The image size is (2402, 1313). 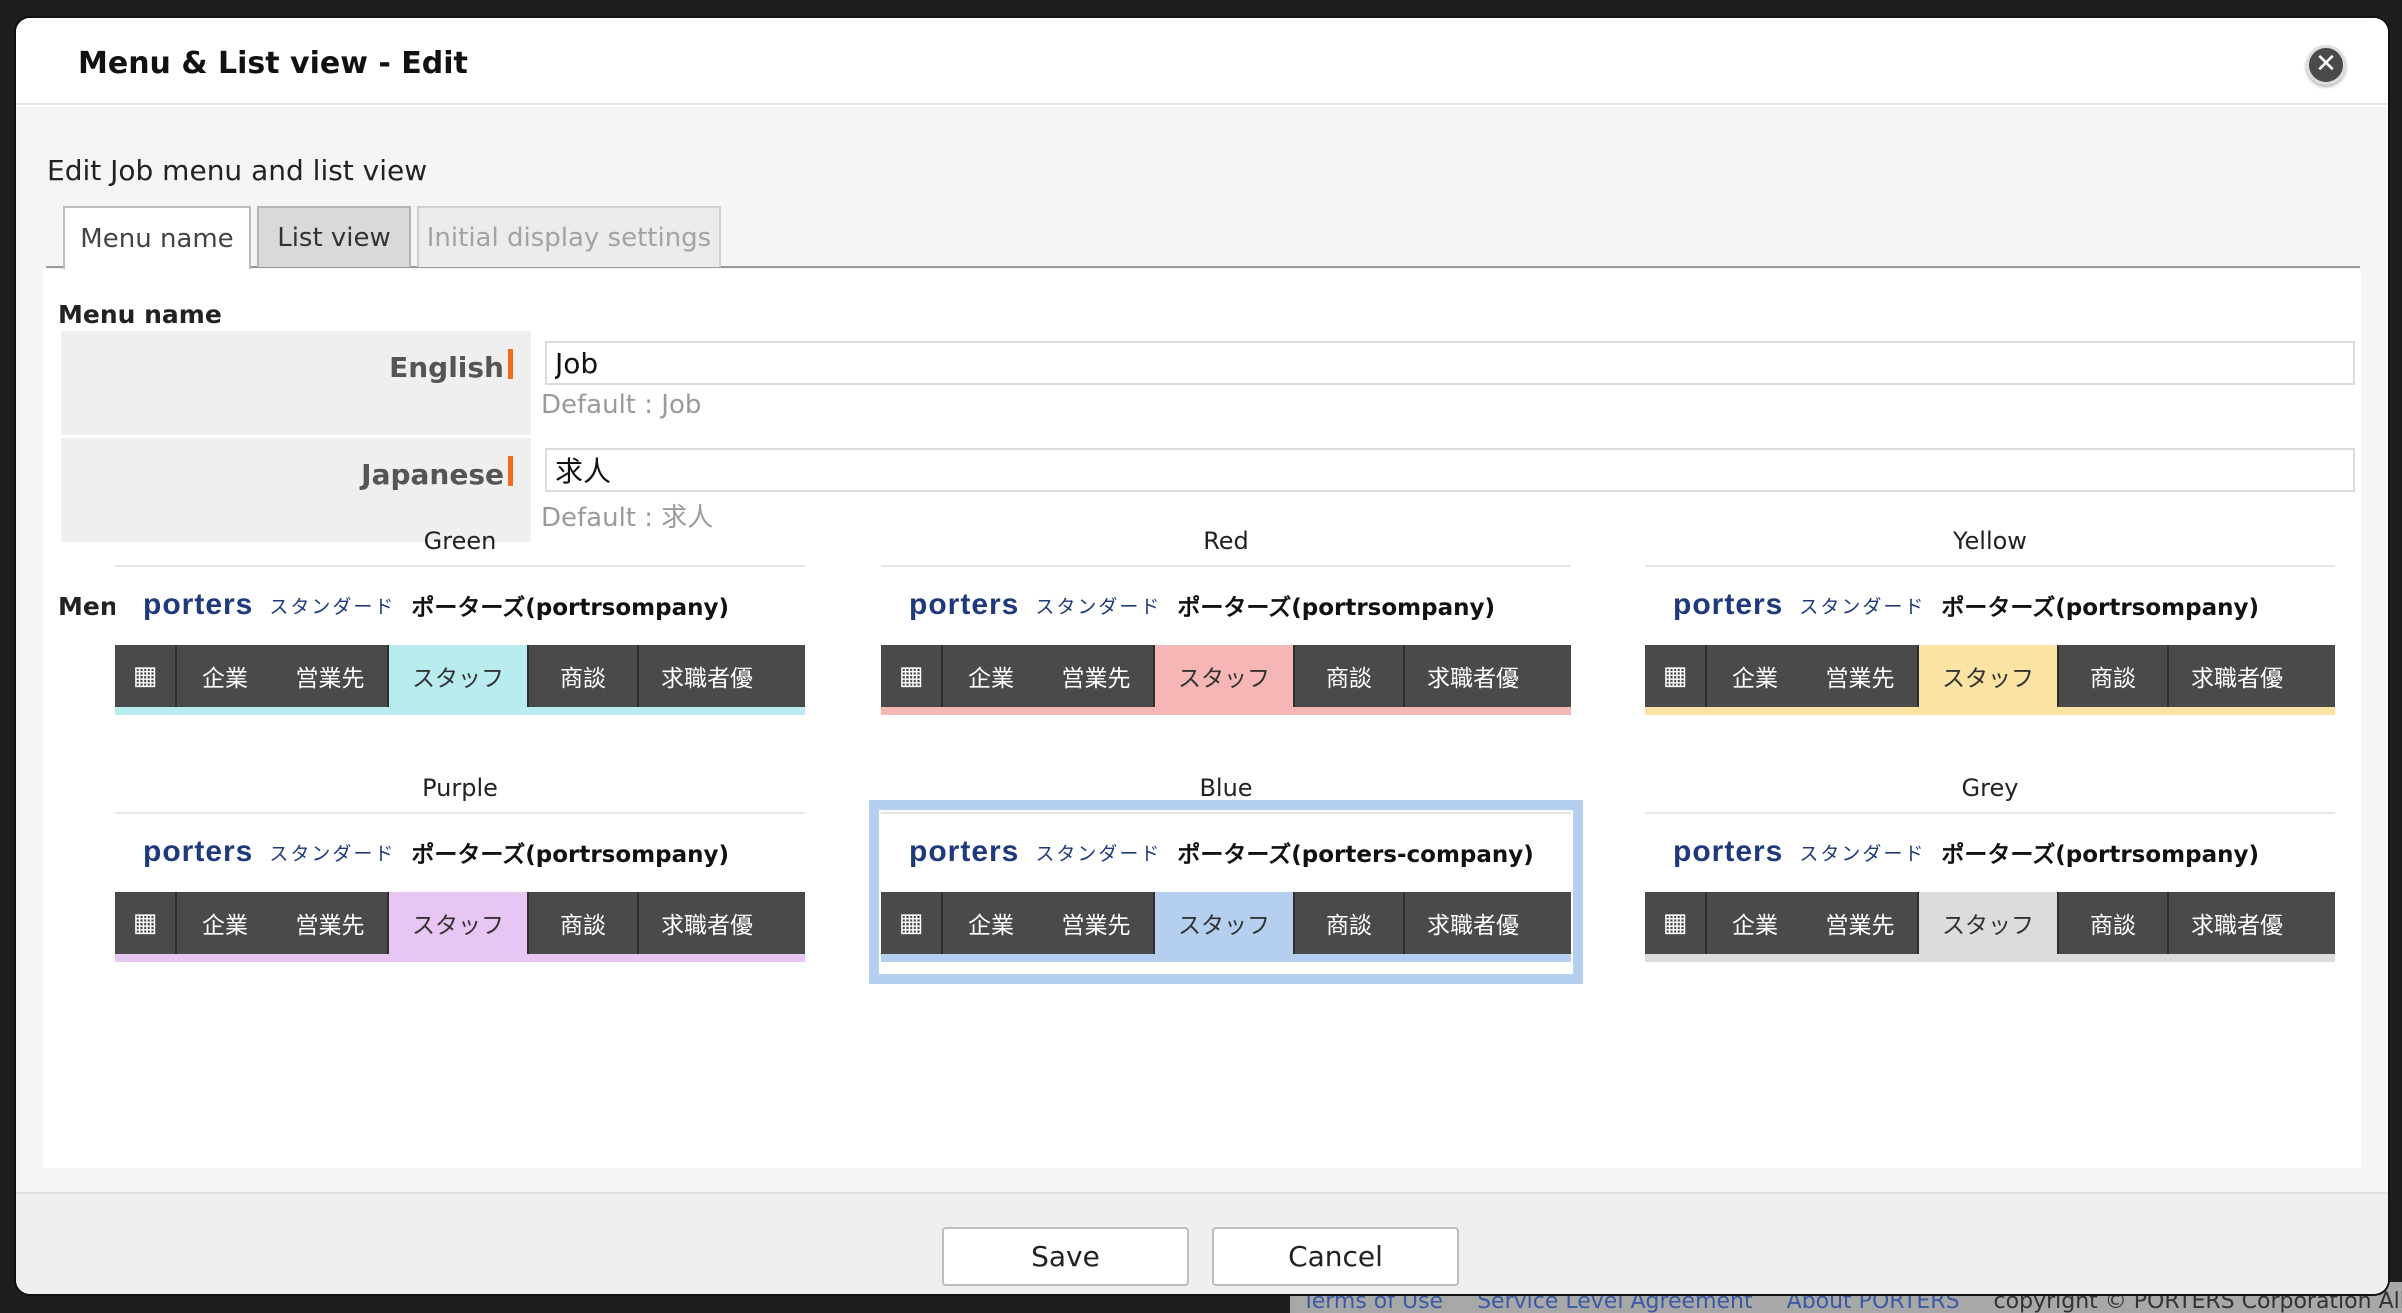 I want to click on english-label: English, so click(x=446, y=367).